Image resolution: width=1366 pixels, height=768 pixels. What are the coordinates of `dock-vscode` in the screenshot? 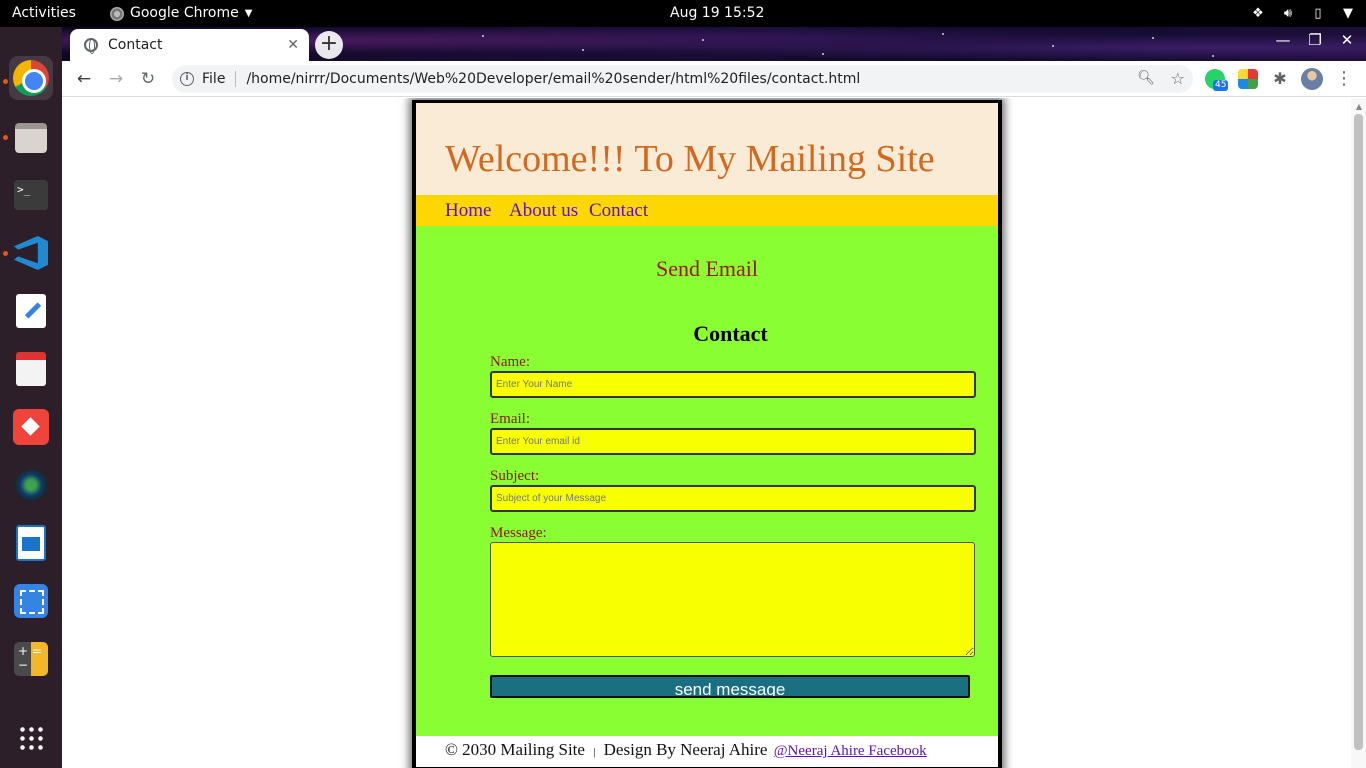 It's located at (31, 253).